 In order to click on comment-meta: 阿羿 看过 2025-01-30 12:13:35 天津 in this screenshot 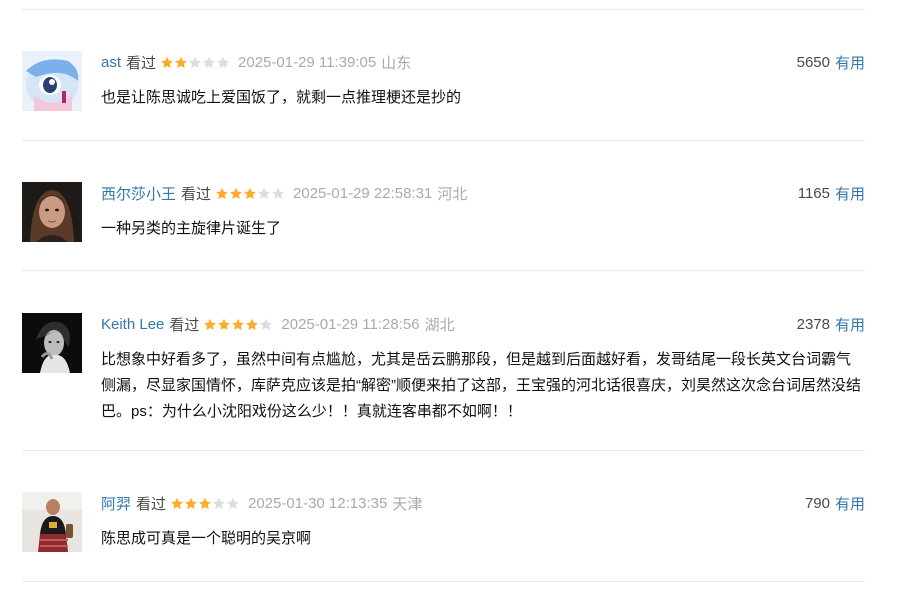, I will do `click(261, 503)`.